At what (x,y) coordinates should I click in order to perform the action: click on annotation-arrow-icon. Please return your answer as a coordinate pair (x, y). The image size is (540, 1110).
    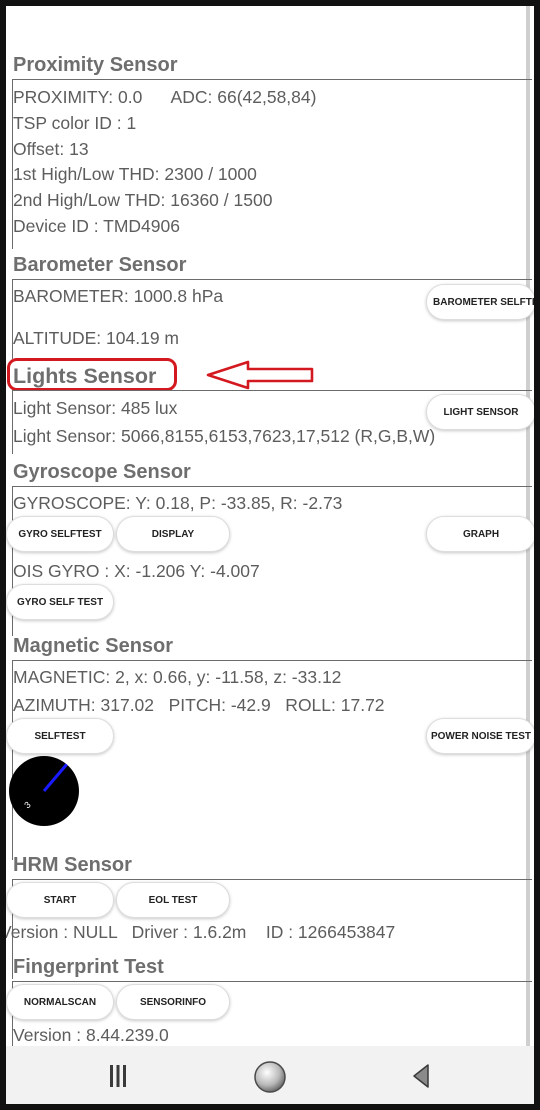
    Looking at the image, I should click on (260, 375).